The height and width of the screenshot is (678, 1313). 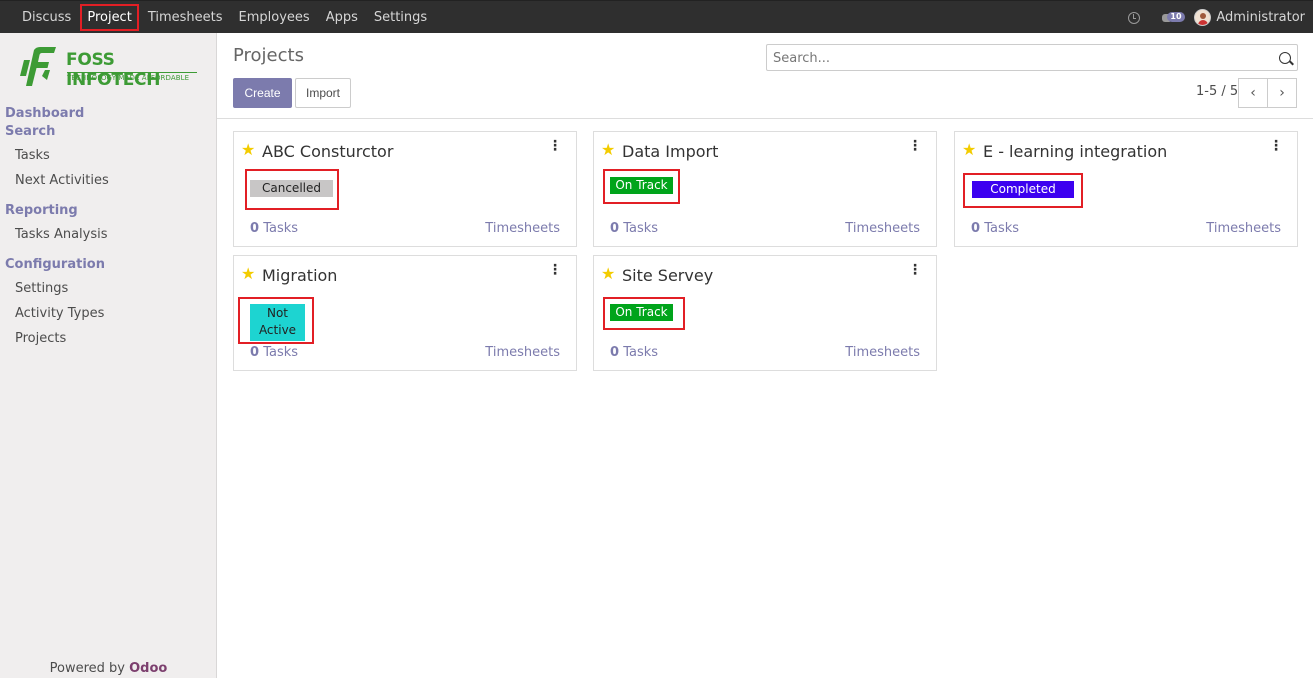 What do you see at coordinates (765, 76) in the screenshot?
I see `control-panel: Projects Create Import 1-5 / 5 ‹ ›` at bounding box center [765, 76].